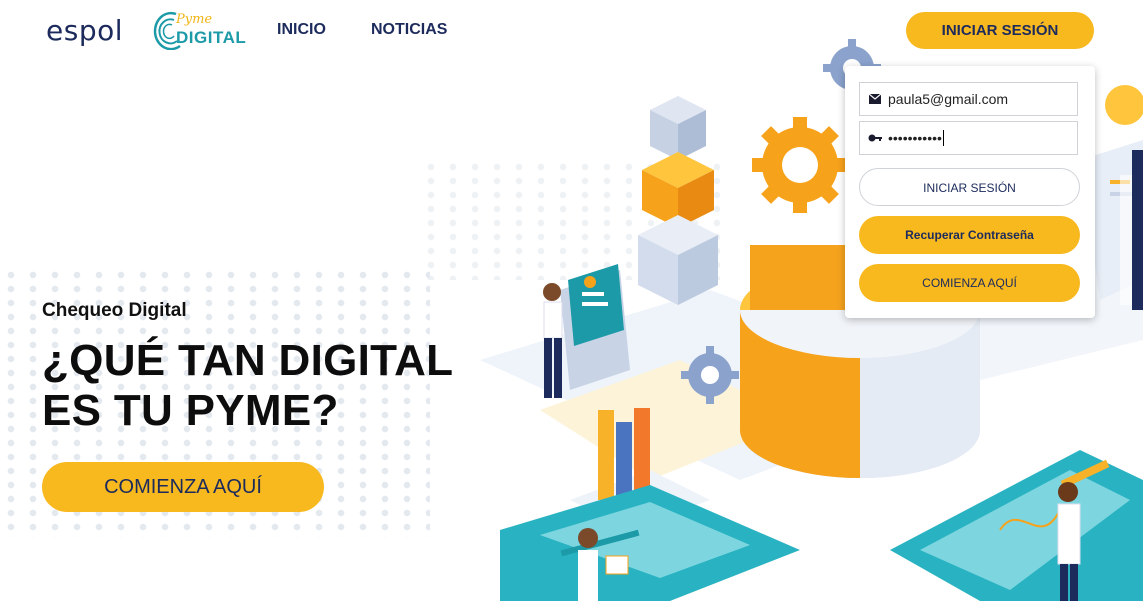  I want to click on gear-large, so click(800, 165).